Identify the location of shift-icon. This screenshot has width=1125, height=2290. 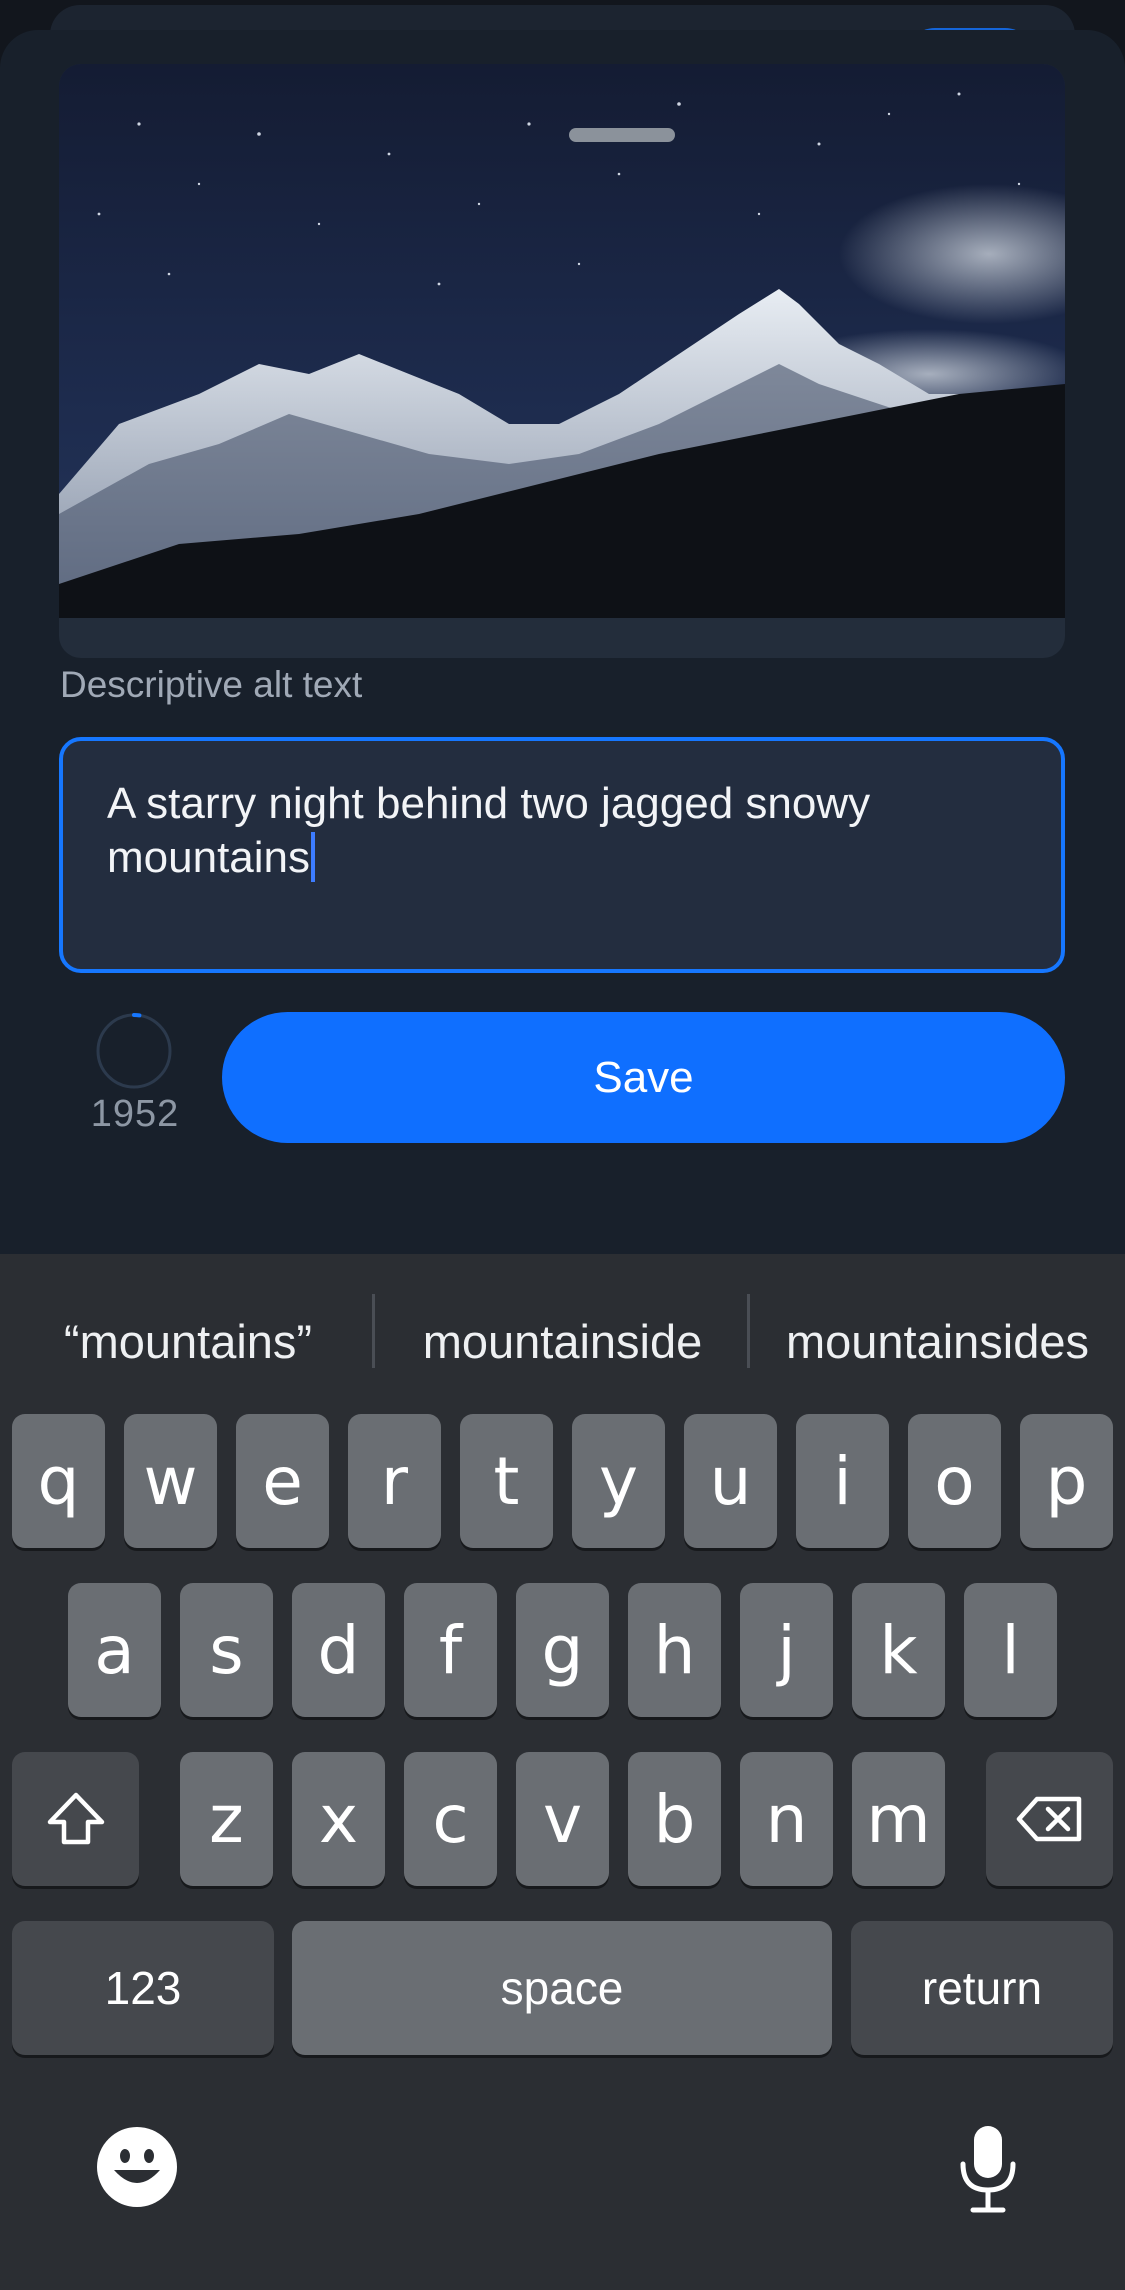
(75, 1818).